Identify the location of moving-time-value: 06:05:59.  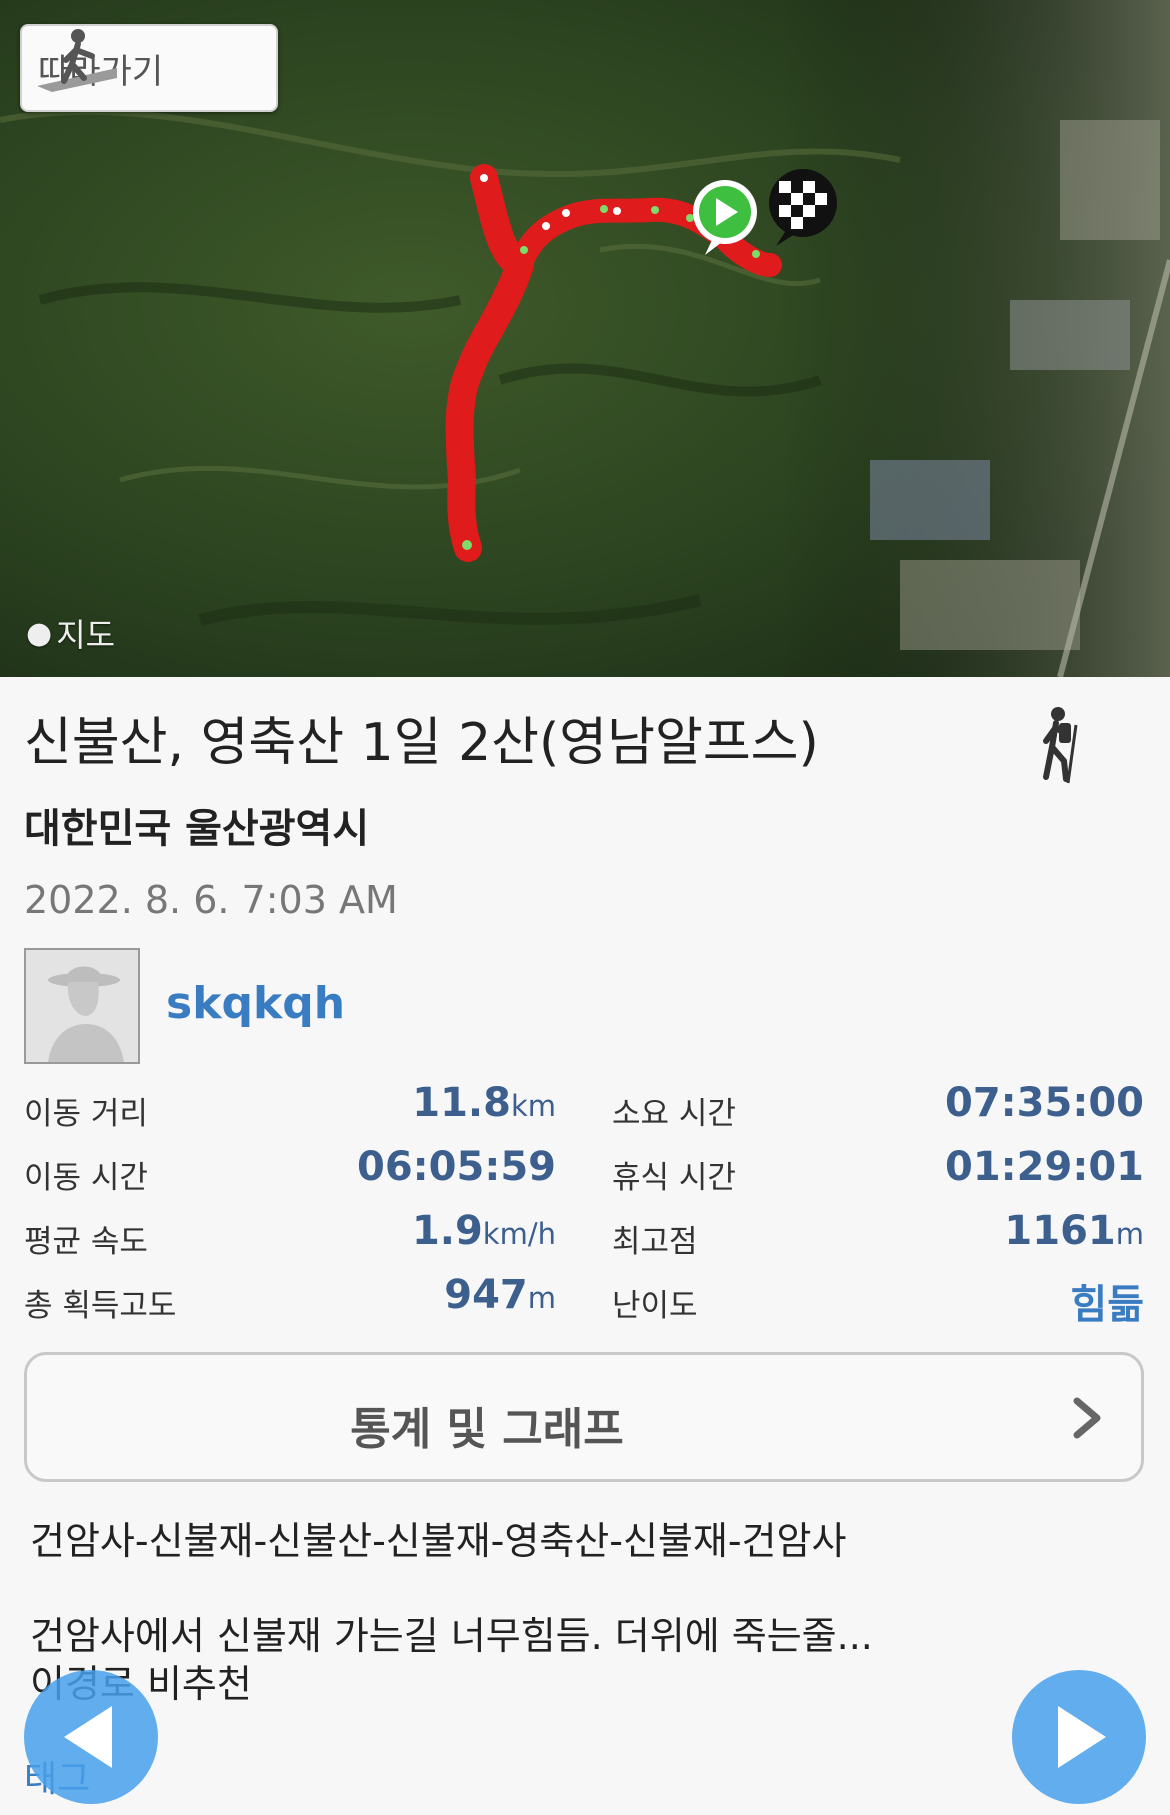
(456, 1167).